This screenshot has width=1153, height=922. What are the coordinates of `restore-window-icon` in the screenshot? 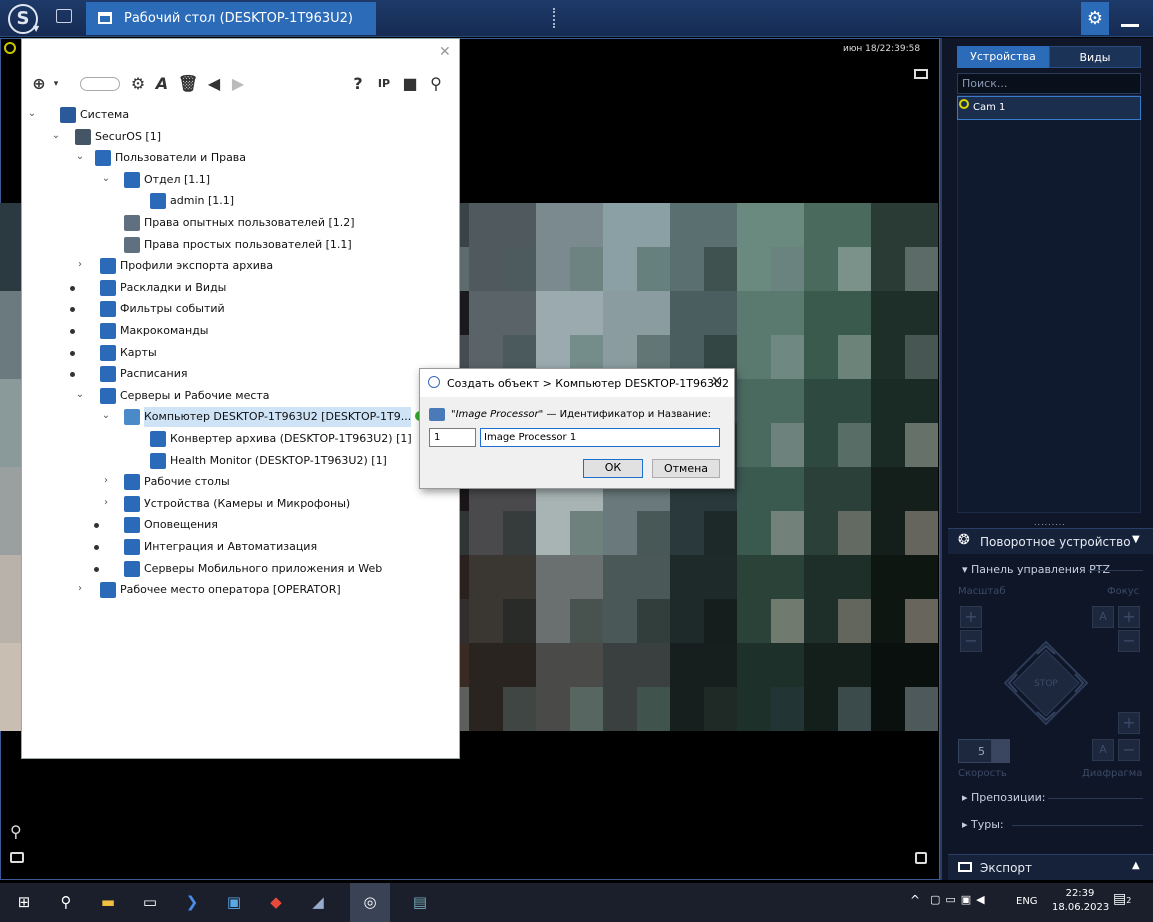 It's located at (64, 16).